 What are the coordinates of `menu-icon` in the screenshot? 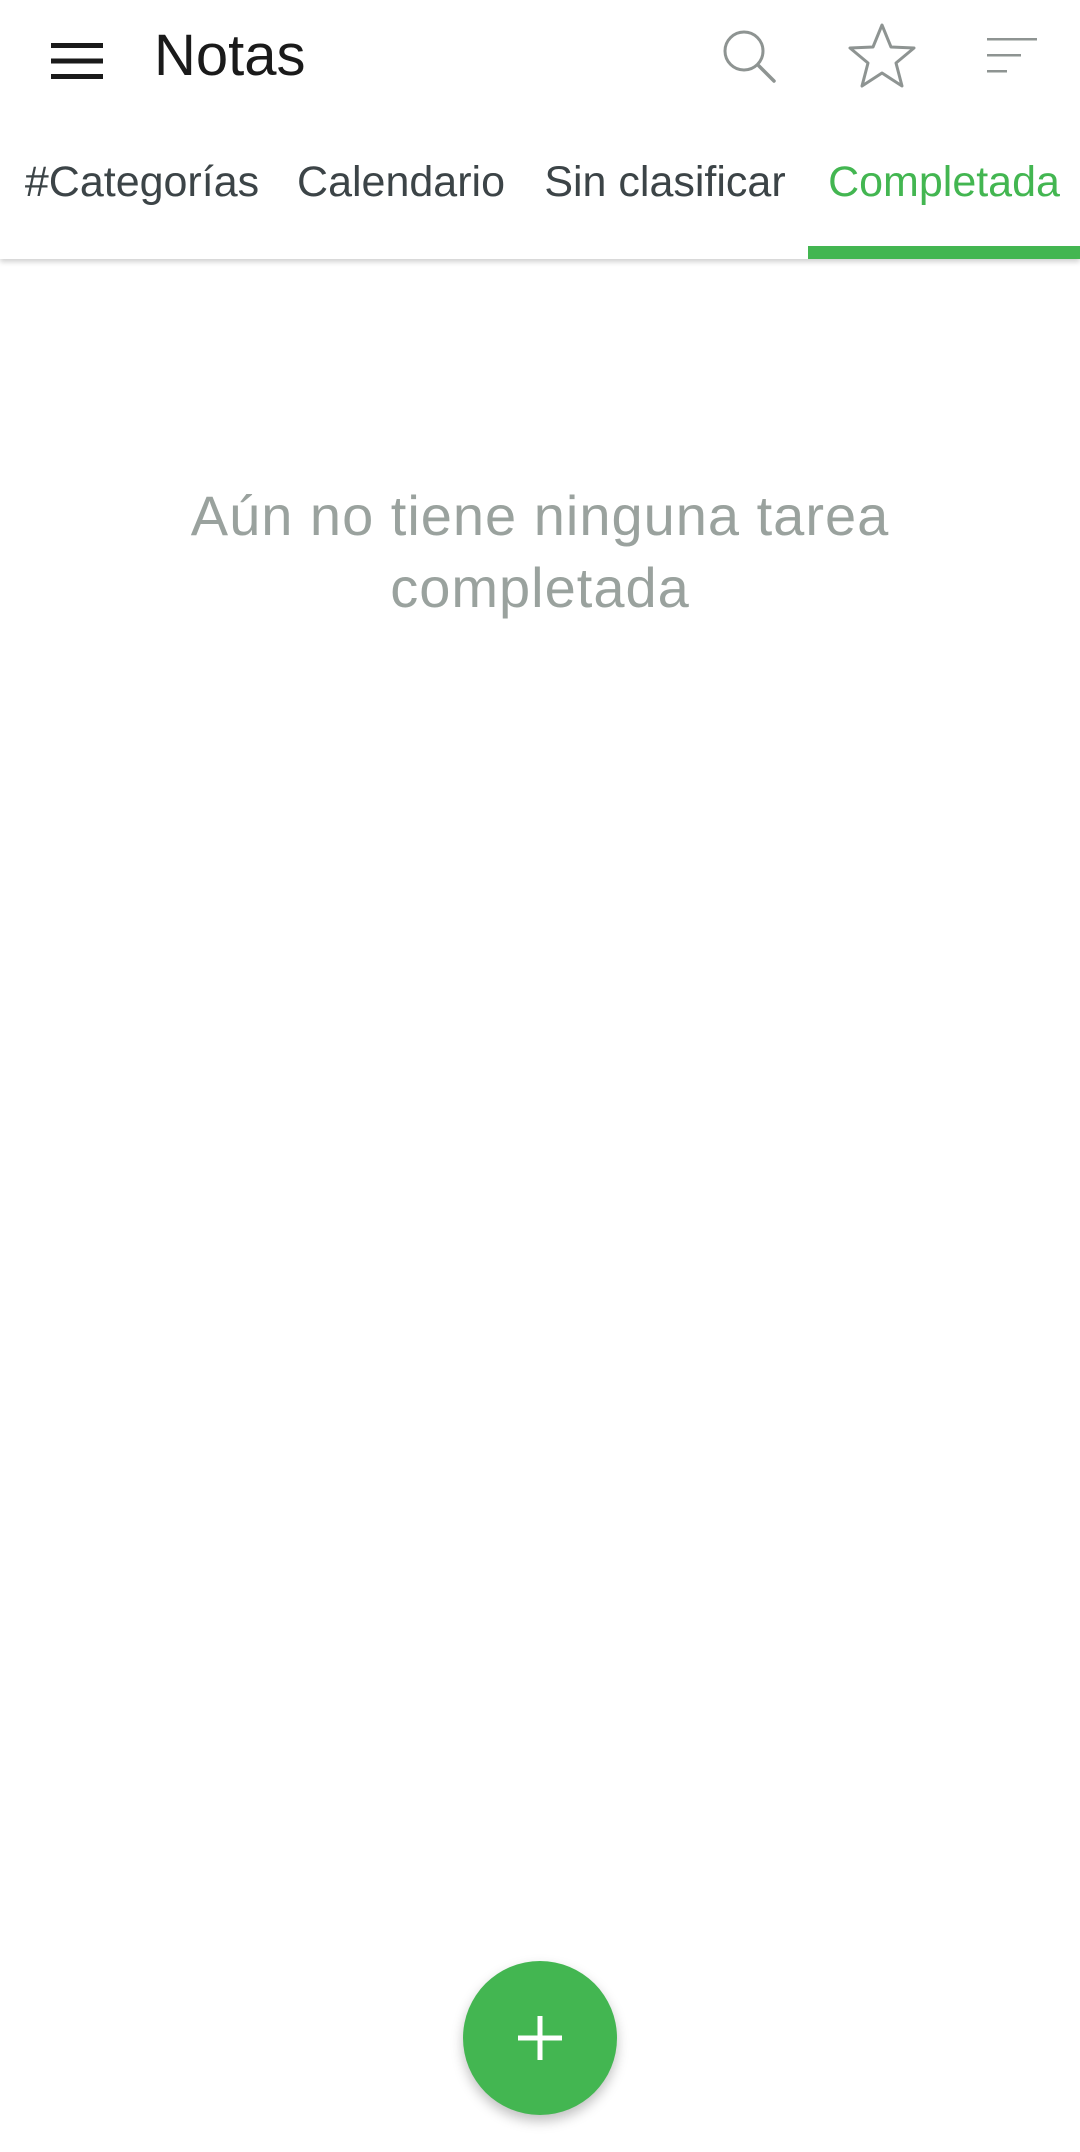 It's located at (77, 61).